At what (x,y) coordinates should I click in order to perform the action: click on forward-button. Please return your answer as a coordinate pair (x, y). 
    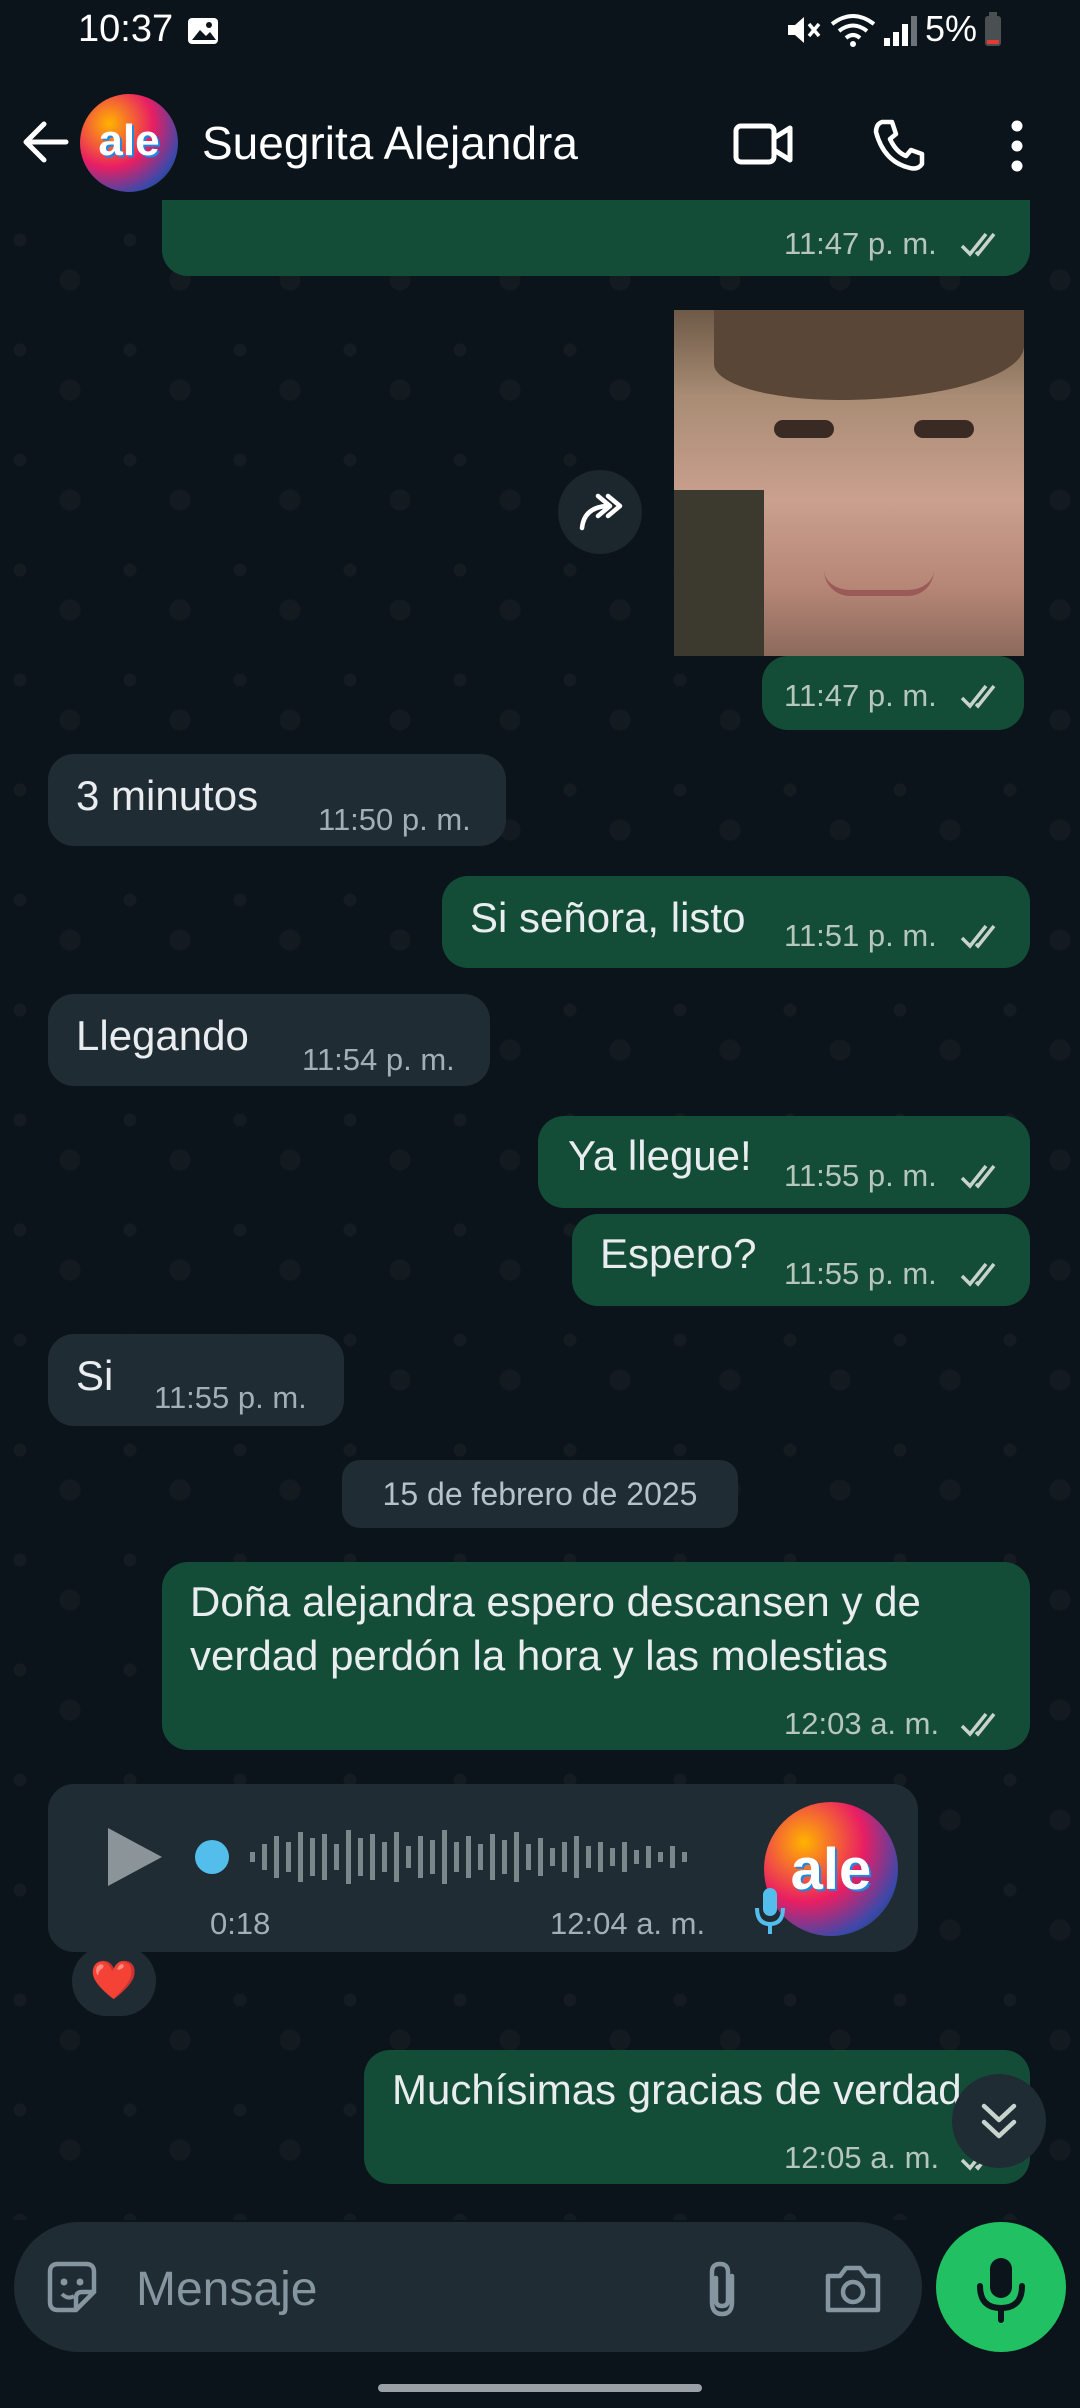
    Looking at the image, I should click on (600, 512).